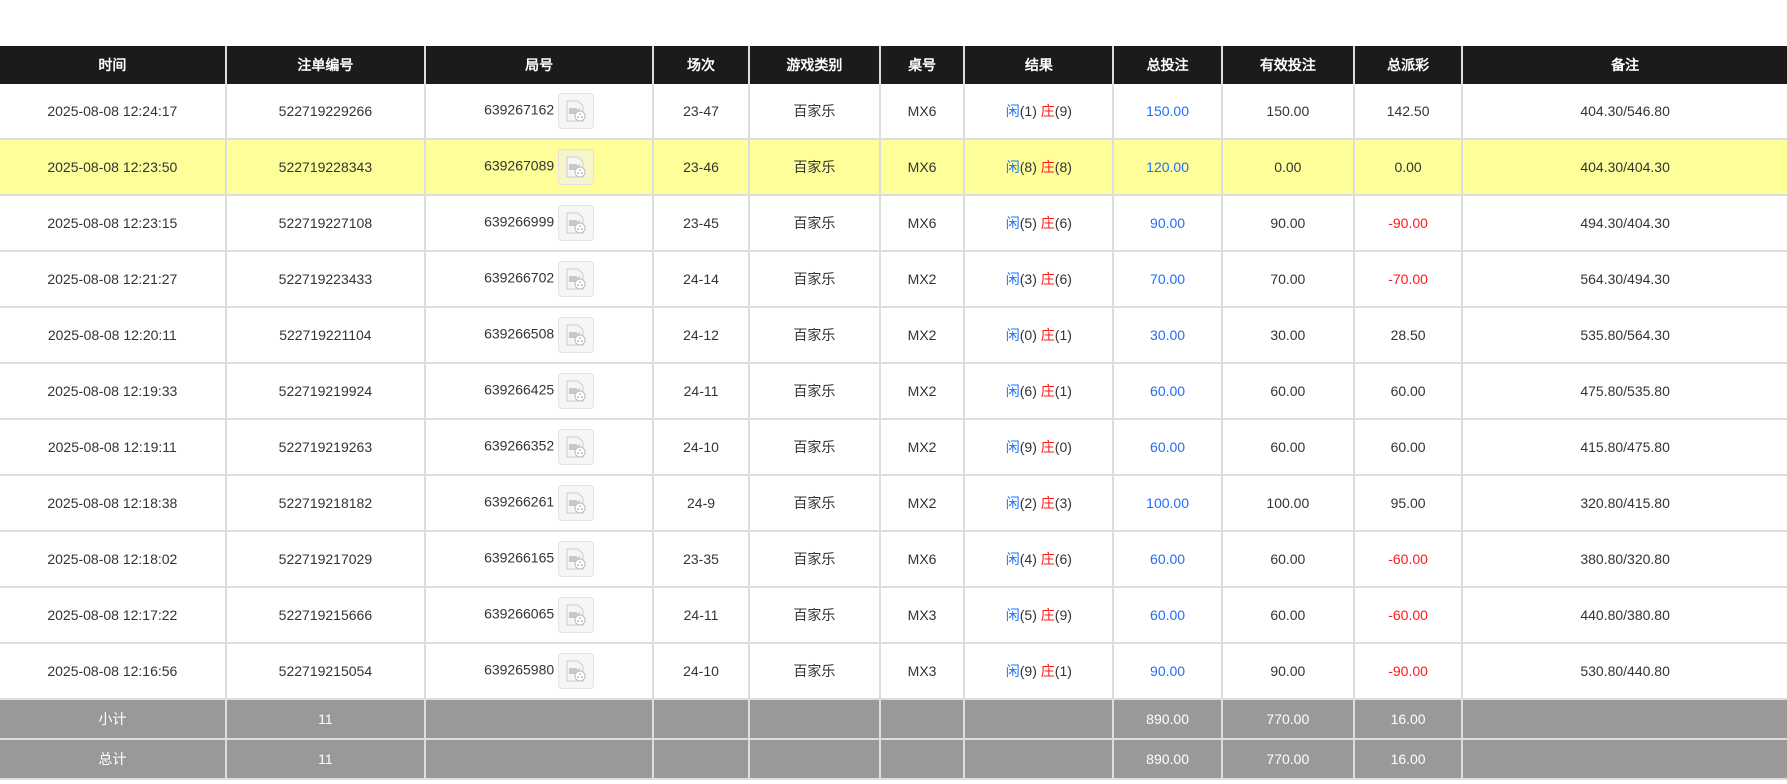 Image resolution: width=1787 pixels, height=784 pixels. What do you see at coordinates (1624, 65) in the screenshot?
I see `col-note: 备注` at bounding box center [1624, 65].